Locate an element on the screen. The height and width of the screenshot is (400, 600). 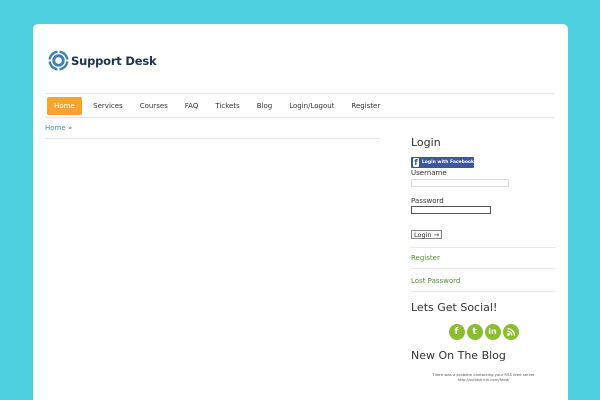
password-input is located at coordinates (451, 210).